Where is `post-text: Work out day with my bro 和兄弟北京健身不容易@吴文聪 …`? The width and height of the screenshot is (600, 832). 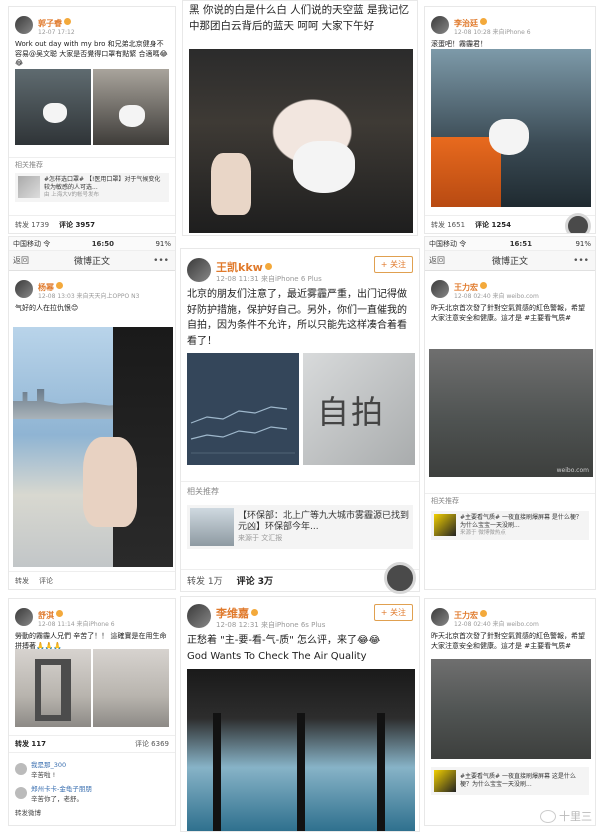 post-text: Work out day with my bro 和兄弟北京健身不容易@吴文聪 … is located at coordinates (91, 54).